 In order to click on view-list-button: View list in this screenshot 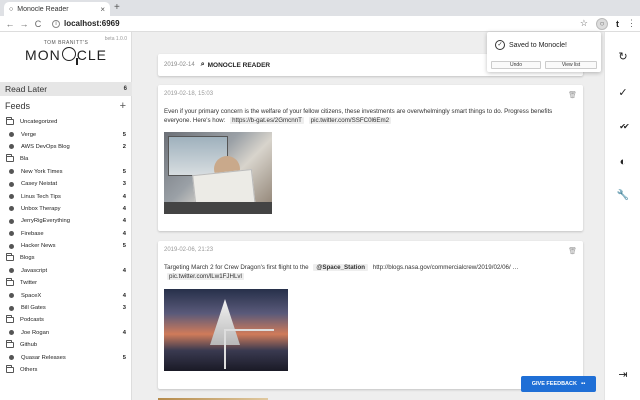, I will do `click(571, 65)`.